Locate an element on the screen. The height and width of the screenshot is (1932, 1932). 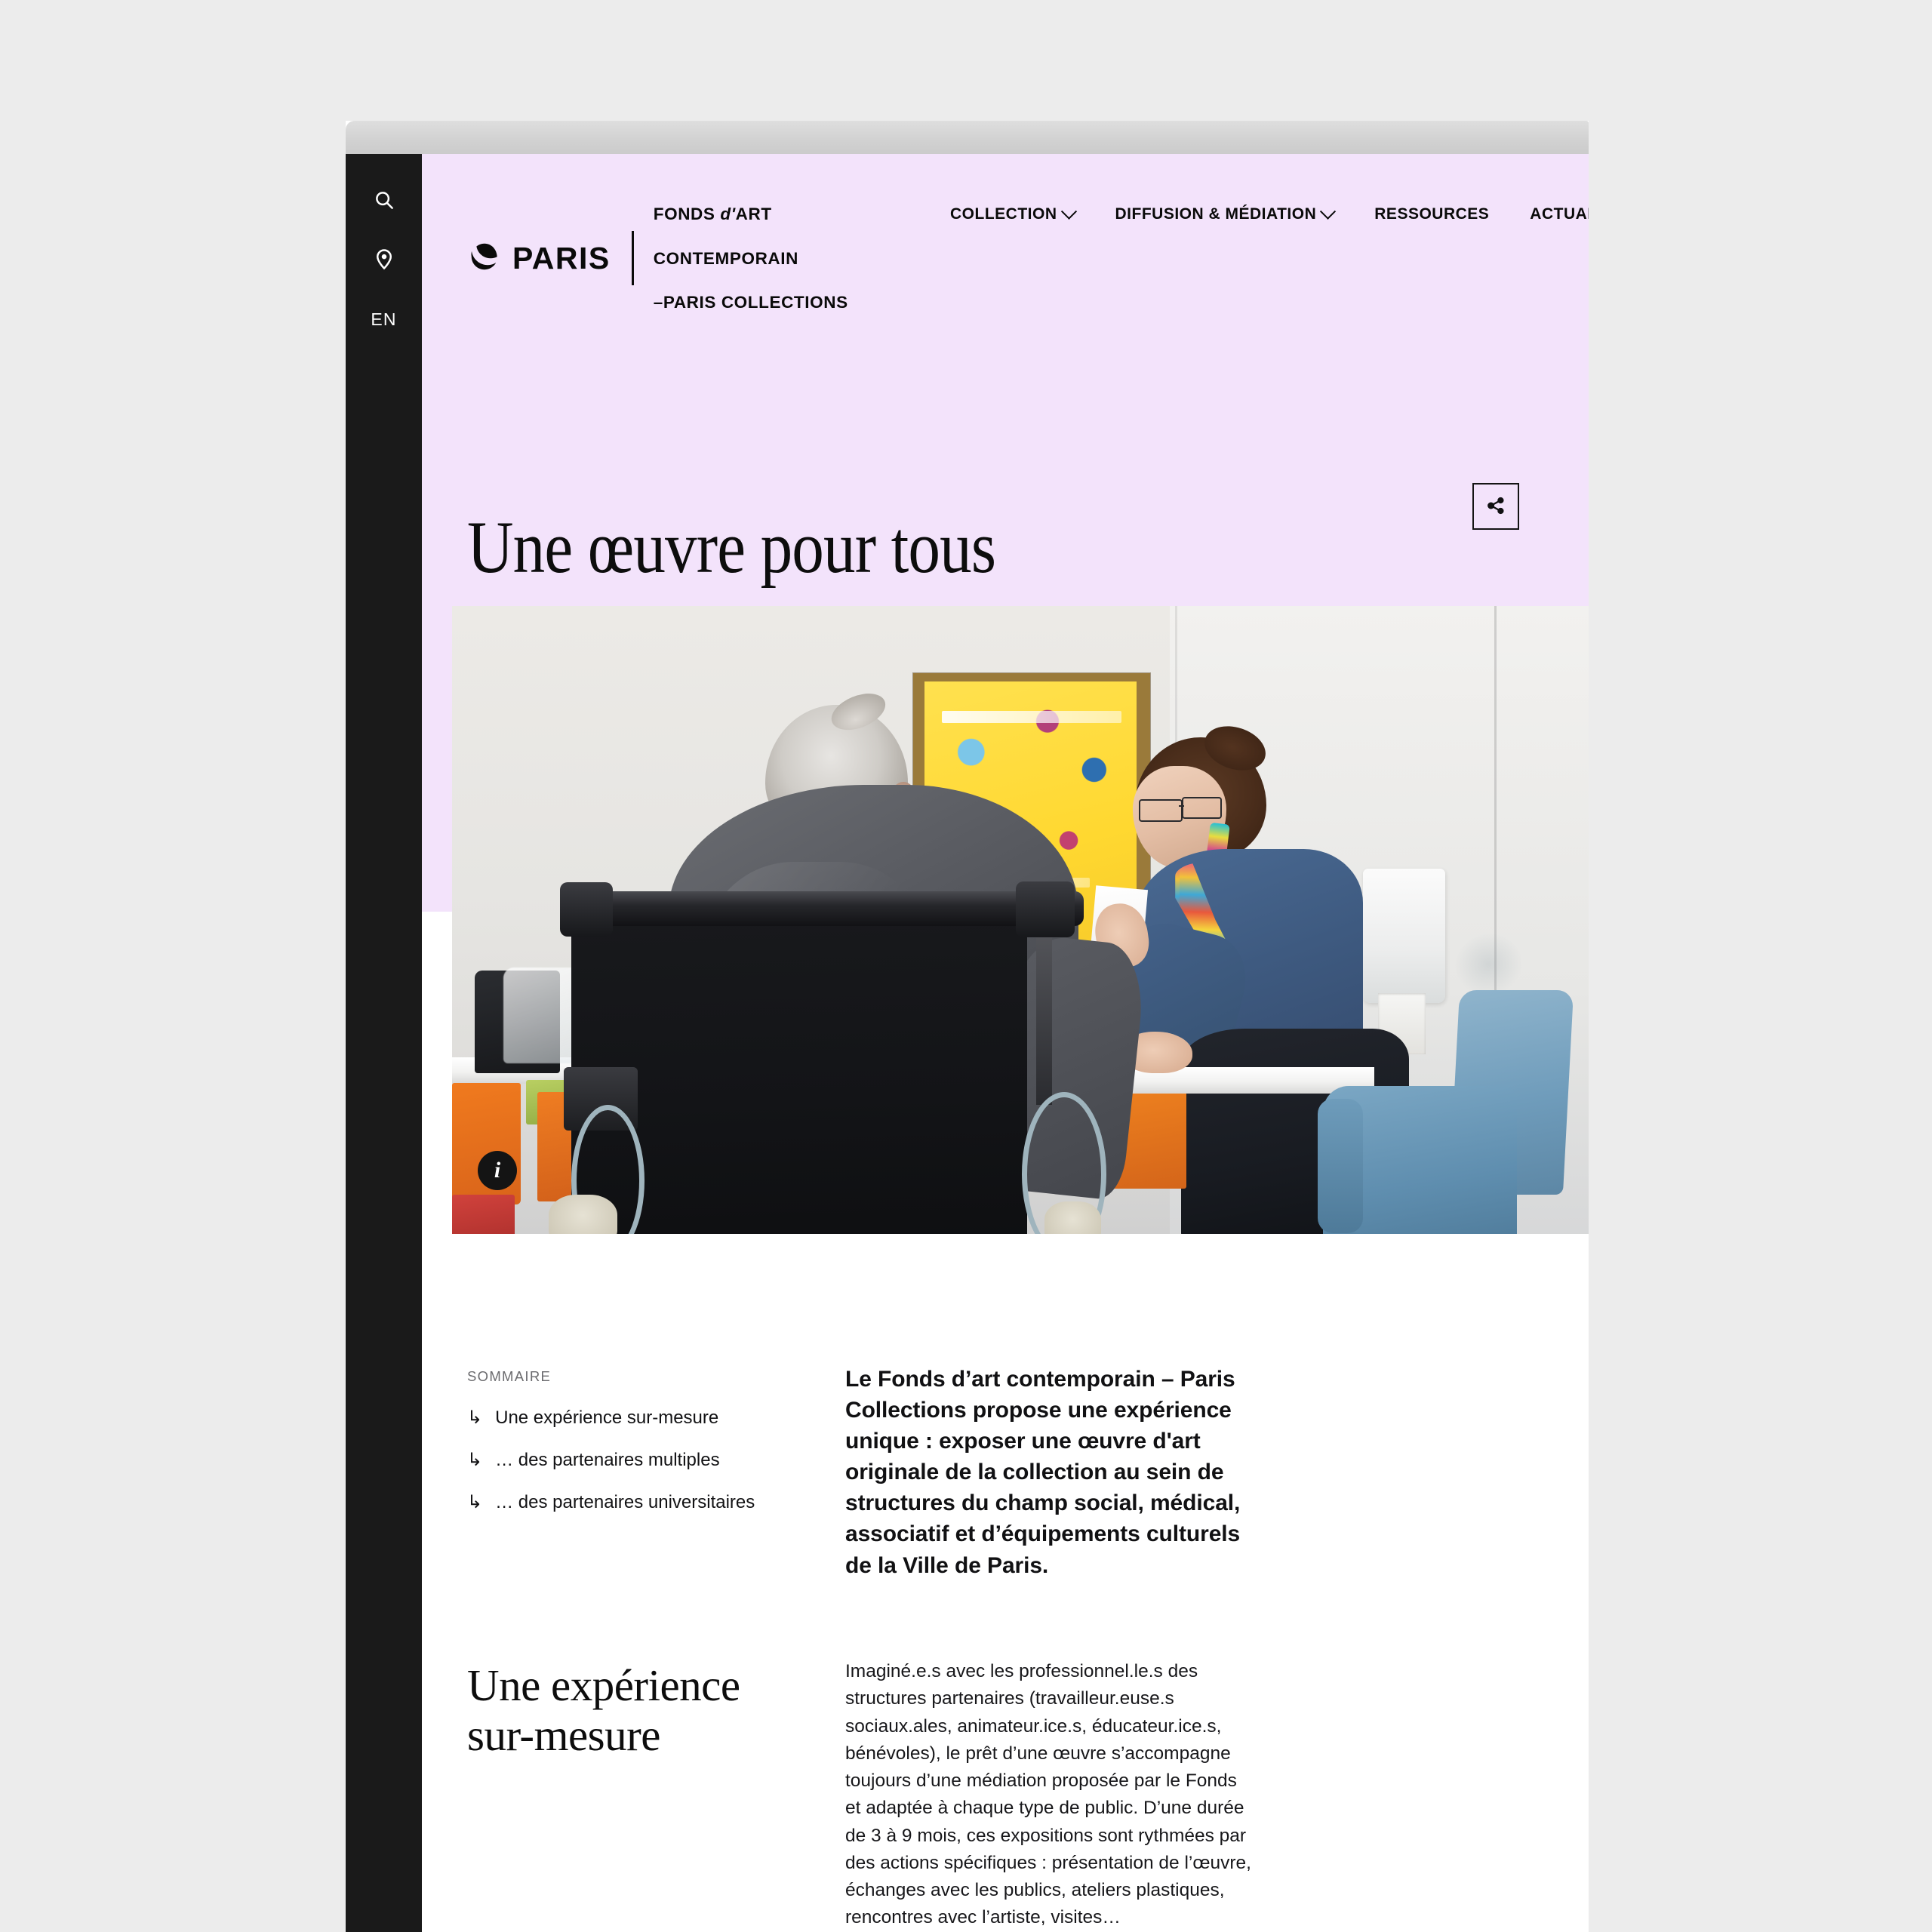
location-pin-icon is located at coordinates (384, 258).